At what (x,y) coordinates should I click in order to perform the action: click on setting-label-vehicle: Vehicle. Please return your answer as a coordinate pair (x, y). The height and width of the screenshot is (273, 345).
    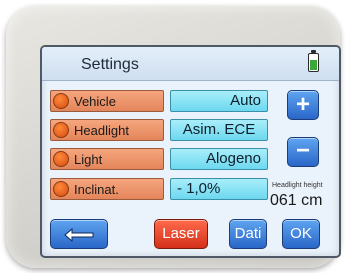
    Looking at the image, I should click on (107, 101).